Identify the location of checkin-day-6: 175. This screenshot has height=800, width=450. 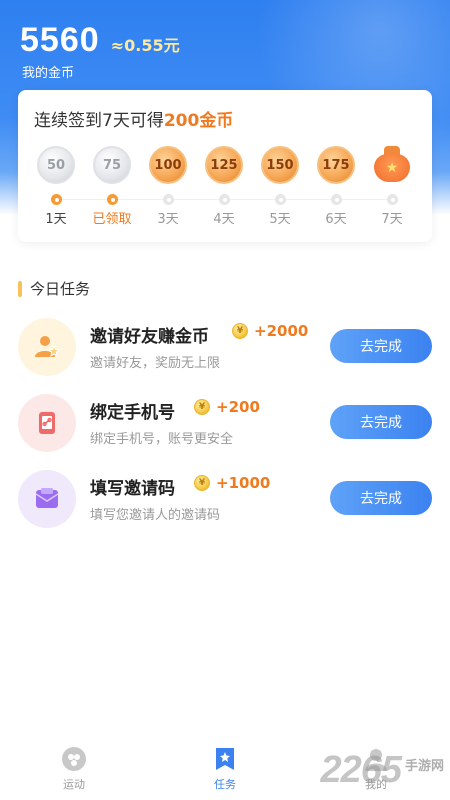
(336, 165).